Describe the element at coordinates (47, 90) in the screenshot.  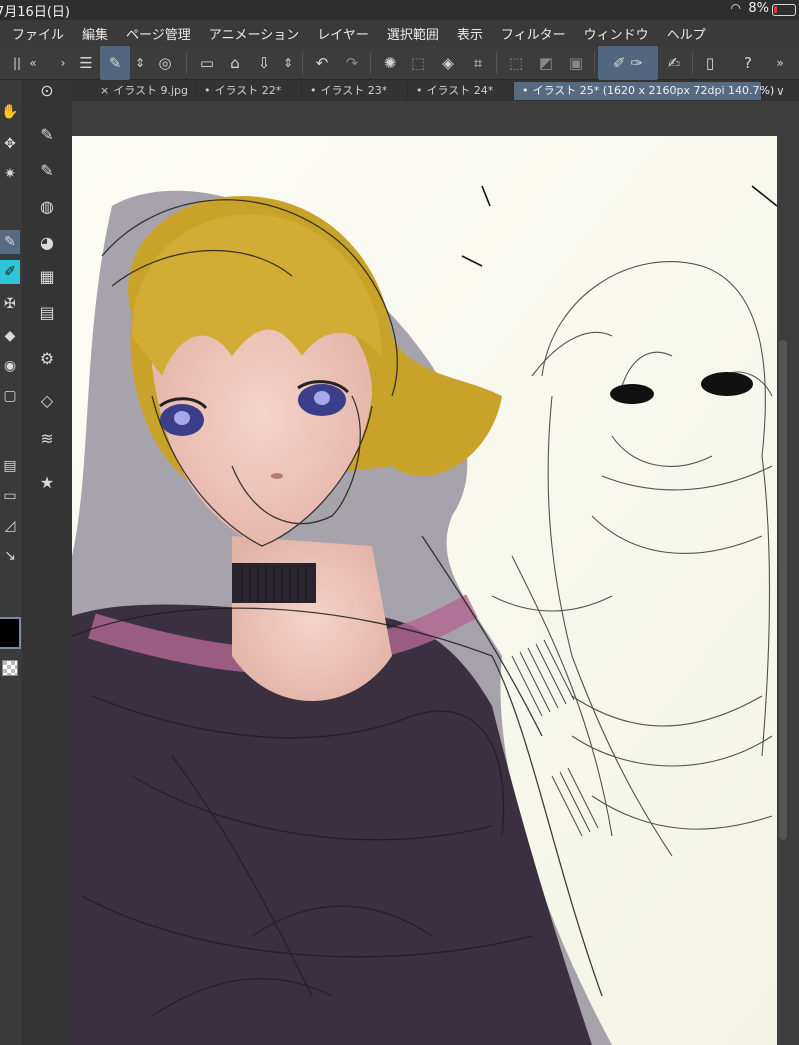
I see `navigator-icon: ⊙` at that location.